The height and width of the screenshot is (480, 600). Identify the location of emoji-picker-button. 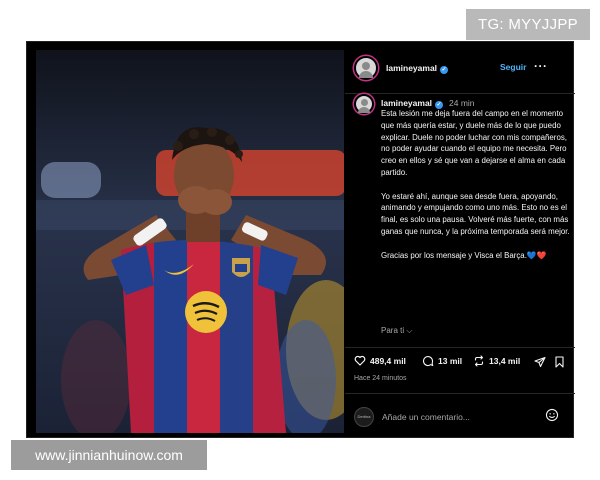
(552, 417).